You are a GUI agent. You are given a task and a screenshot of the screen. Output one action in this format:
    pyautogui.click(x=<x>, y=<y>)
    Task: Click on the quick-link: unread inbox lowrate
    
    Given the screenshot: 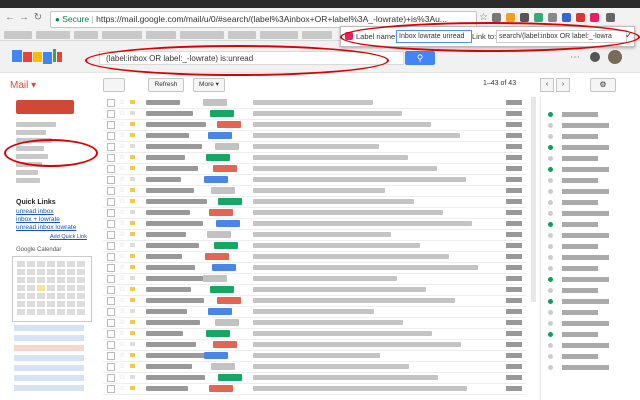 What is the action you would take?
    pyautogui.click(x=46, y=227)
    